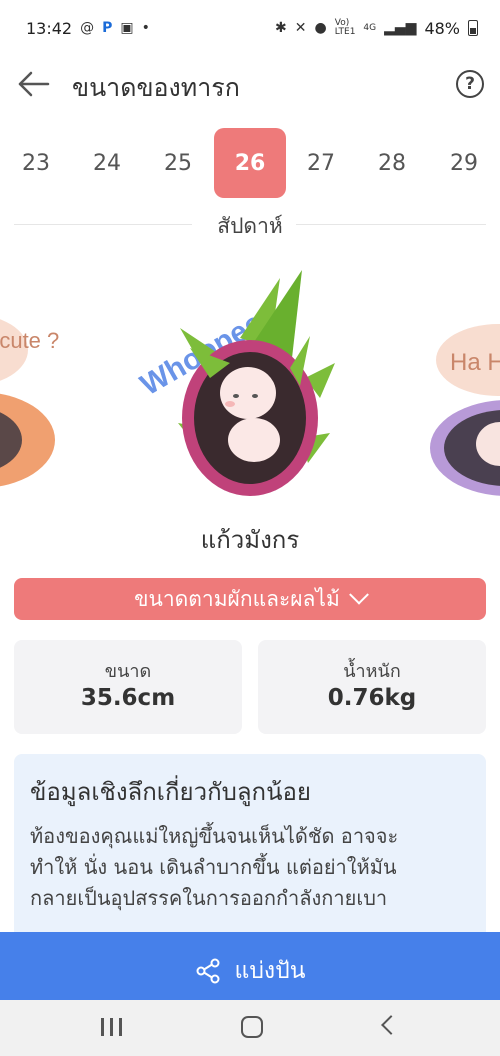  Describe the element at coordinates (372, 698) in the screenshot. I see `weight-value: 0.76kg` at that location.